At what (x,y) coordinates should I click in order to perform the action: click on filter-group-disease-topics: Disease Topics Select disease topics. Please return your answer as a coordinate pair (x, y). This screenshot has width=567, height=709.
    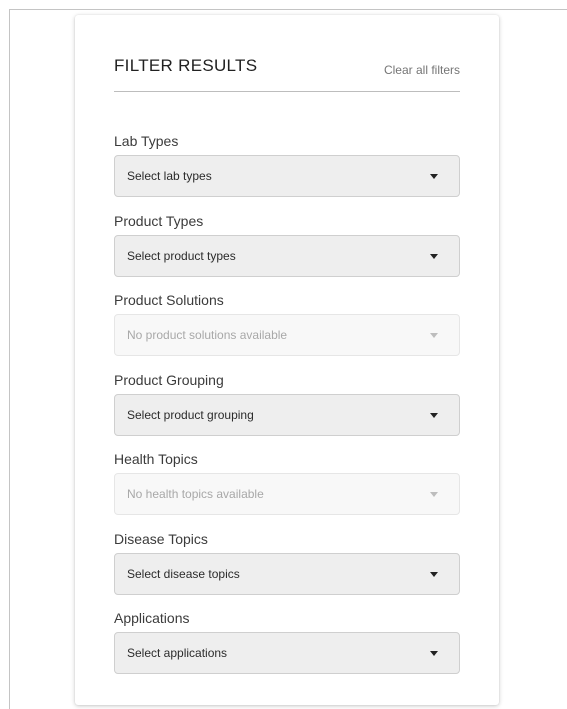
    Looking at the image, I should click on (287, 571).